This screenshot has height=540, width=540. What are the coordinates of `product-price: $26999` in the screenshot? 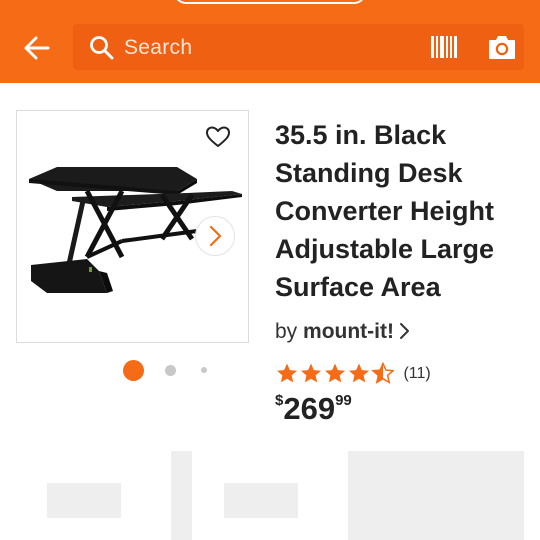 It's located at (313, 409).